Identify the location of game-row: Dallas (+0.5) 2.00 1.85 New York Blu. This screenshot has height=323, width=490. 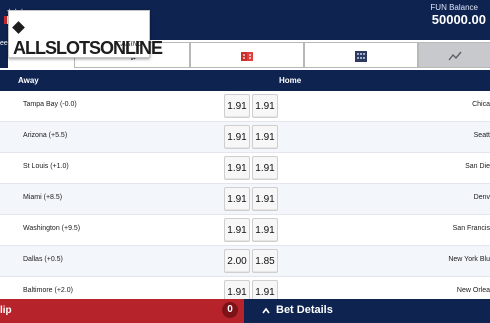
(245, 261).